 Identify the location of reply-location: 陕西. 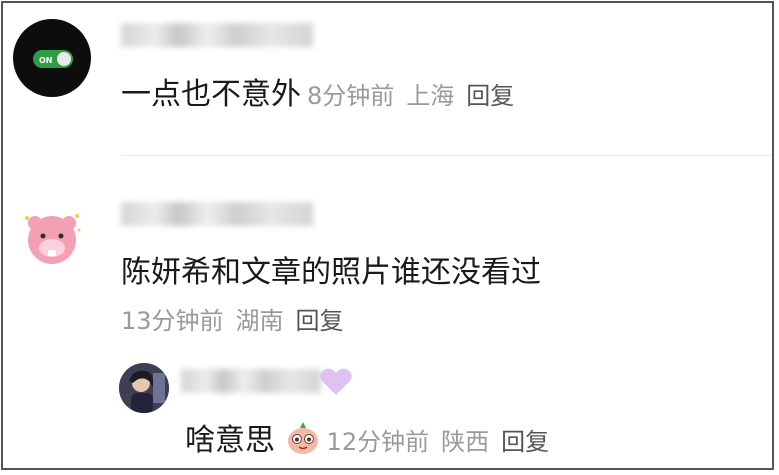
(465, 442).